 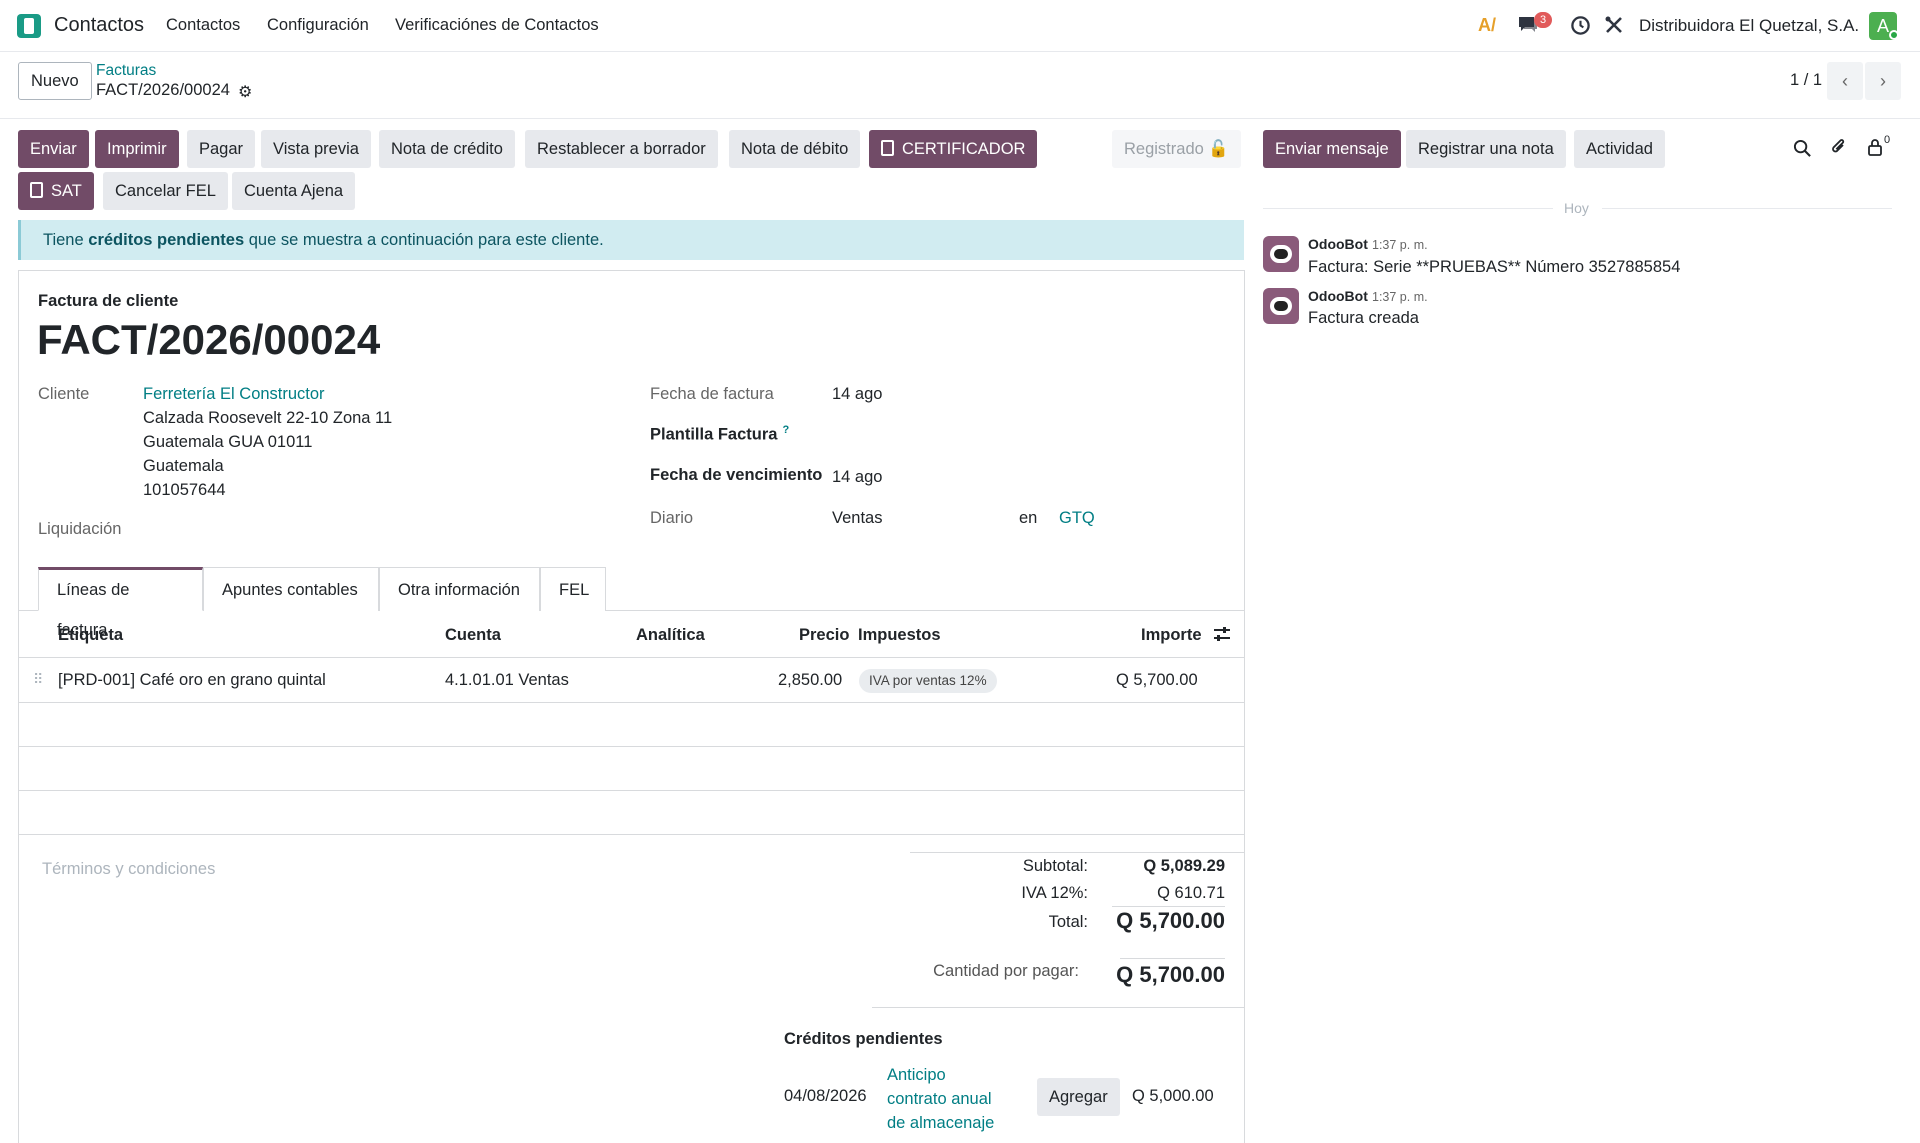 I want to click on col-impuestos: Impuestos, so click(x=899, y=635).